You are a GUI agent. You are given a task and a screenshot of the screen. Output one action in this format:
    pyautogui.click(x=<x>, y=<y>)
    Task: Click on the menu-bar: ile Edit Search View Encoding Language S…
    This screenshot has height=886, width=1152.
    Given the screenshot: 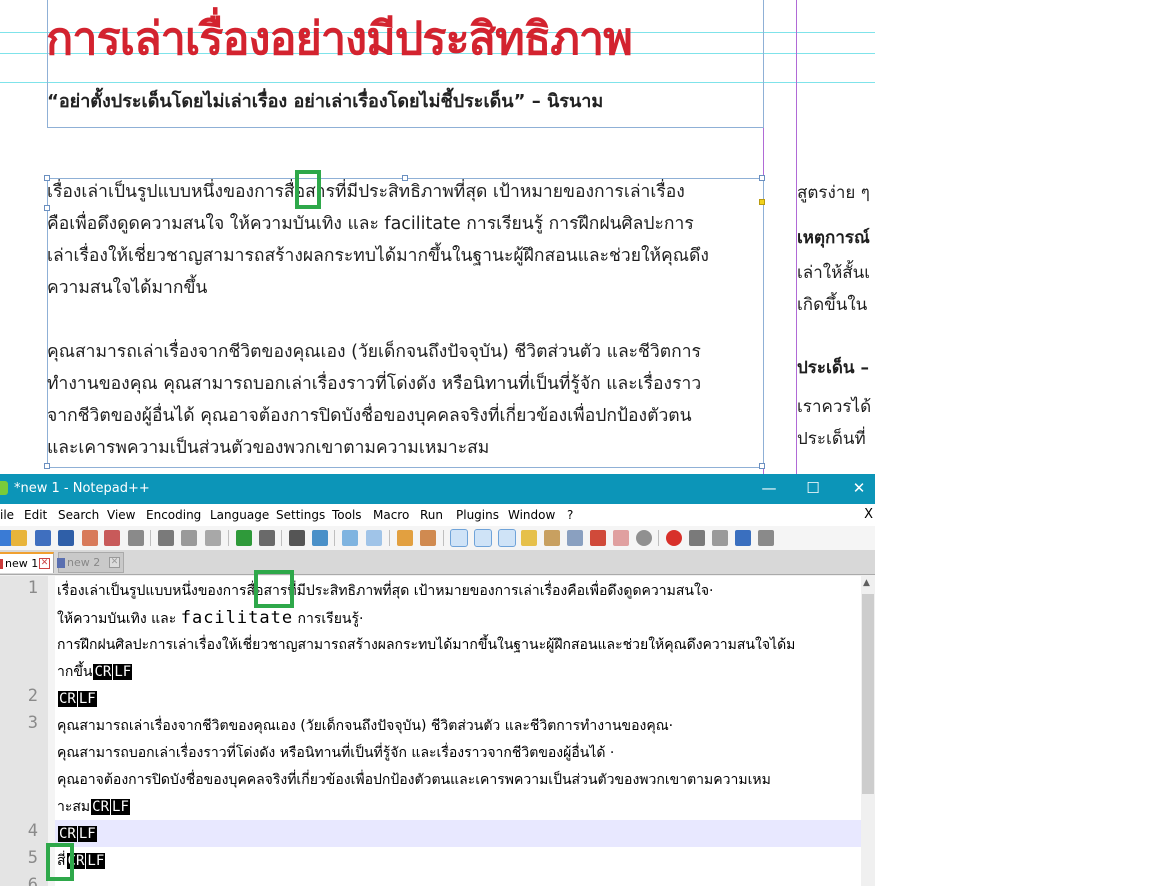 What is the action you would take?
    pyautogui.click(x=437, y=515)
    